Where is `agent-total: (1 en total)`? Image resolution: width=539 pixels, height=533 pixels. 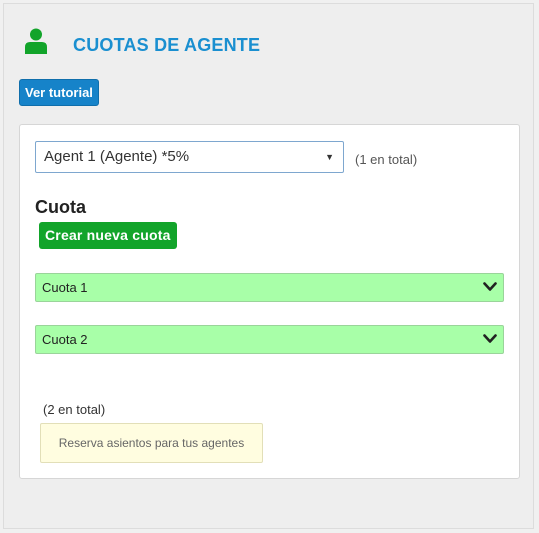
agent-total: (1 en total) is located at coordinates (386, 159).